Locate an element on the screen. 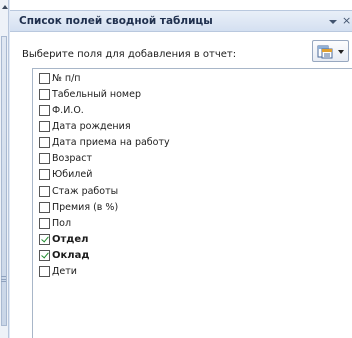  field-item: Дата рождения is located at coordinates (85, 126).